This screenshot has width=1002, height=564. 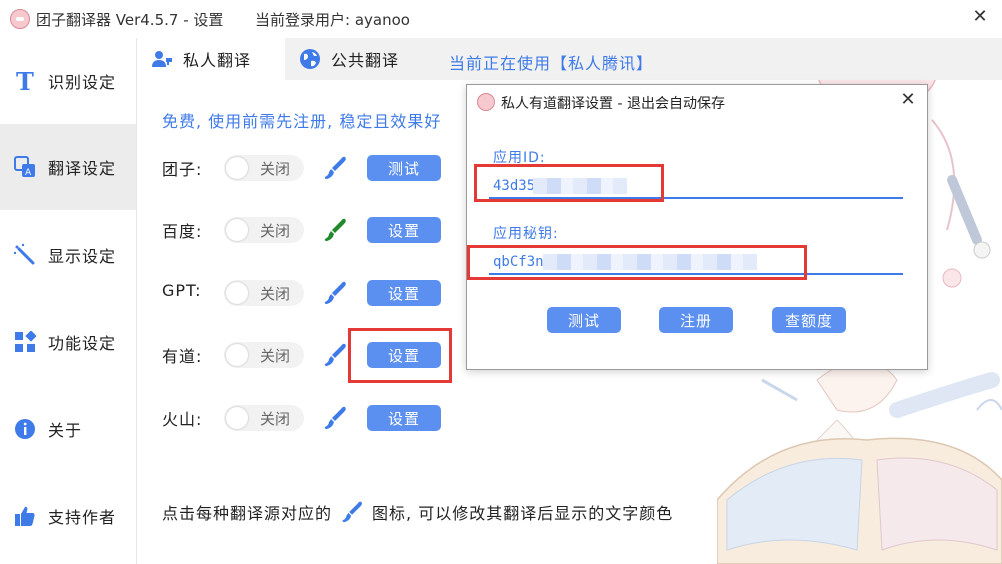 What do you see at coordinates (302, 121) in the screenshot?
I see `notice-text: 免费, 使用前需先注册, 稳定且效果好` at bounding box center [302, 121].